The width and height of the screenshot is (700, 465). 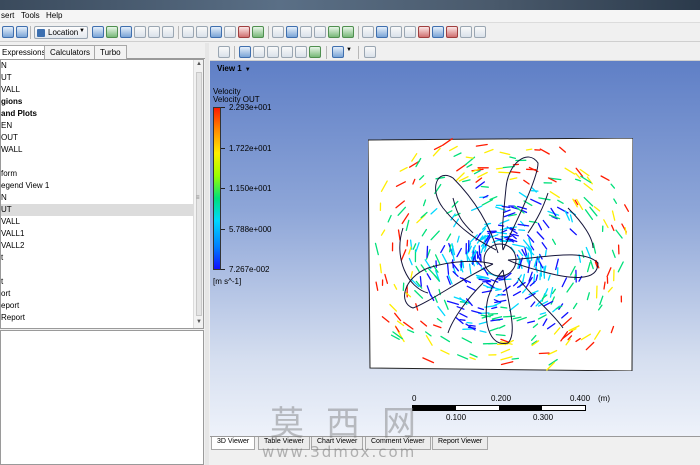 What do you see at coordinates (455, 52) in the screenshot?
I see `viewer-toolbar: ▼` at bounding box center [455, 52].